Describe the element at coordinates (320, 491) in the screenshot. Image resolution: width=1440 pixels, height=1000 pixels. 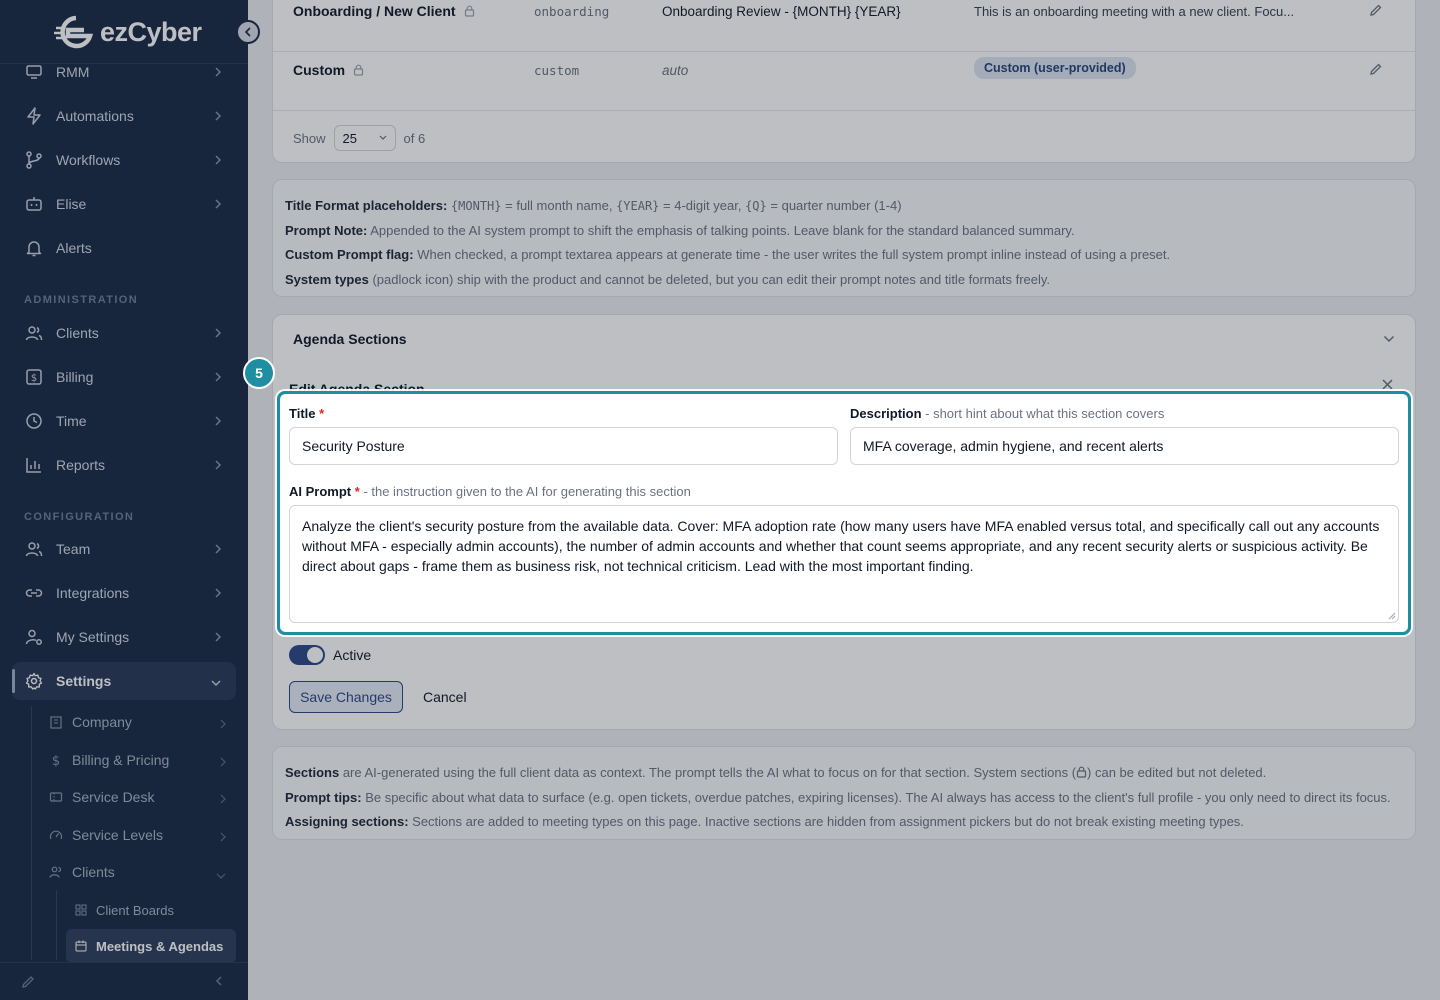
I see `ai-prompt-label-text: AI Prompt` at that location.